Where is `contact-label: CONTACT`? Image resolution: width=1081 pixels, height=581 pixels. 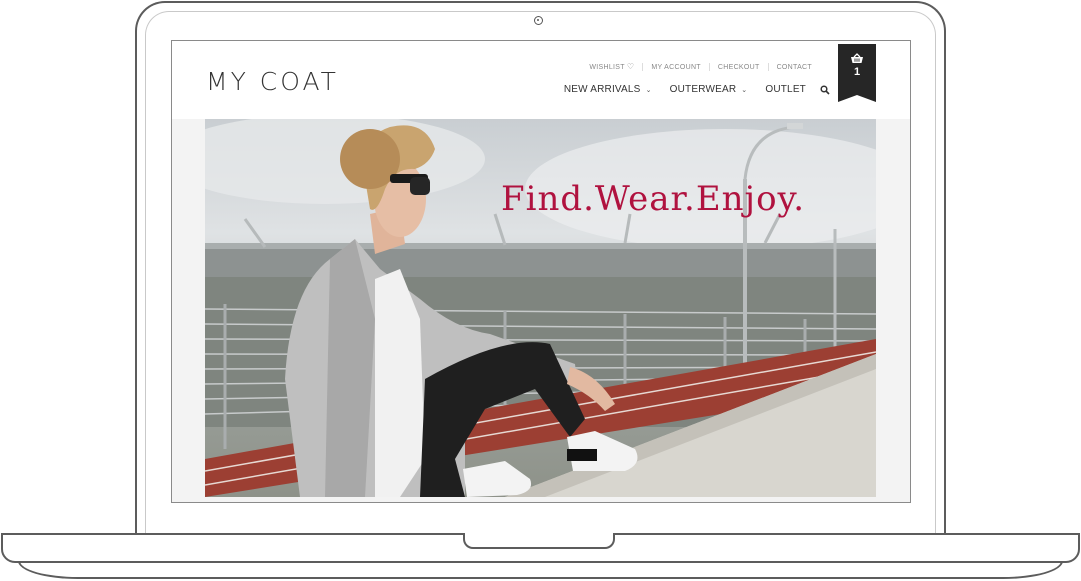
contact-label: CONTACT is located at coordinates (794, 67).